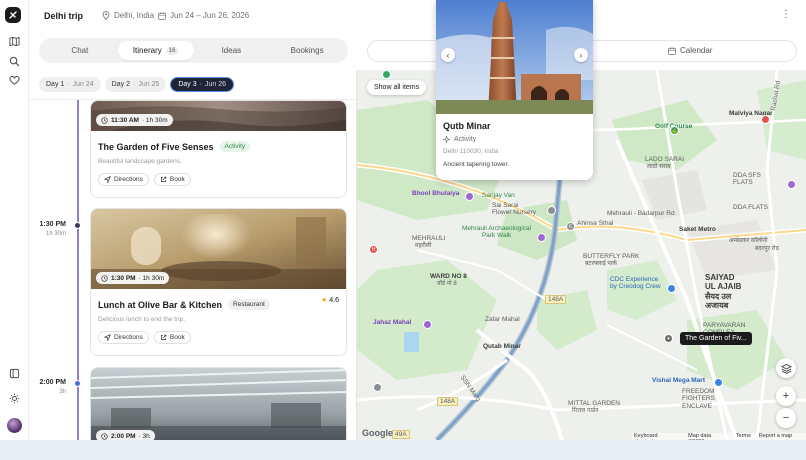 Image resolution: width=806 pixels, height=460 pixels. Describe the element at coordinates (125, 120) in the screenshot. I see `card-time: 11:30 AM` at that location.